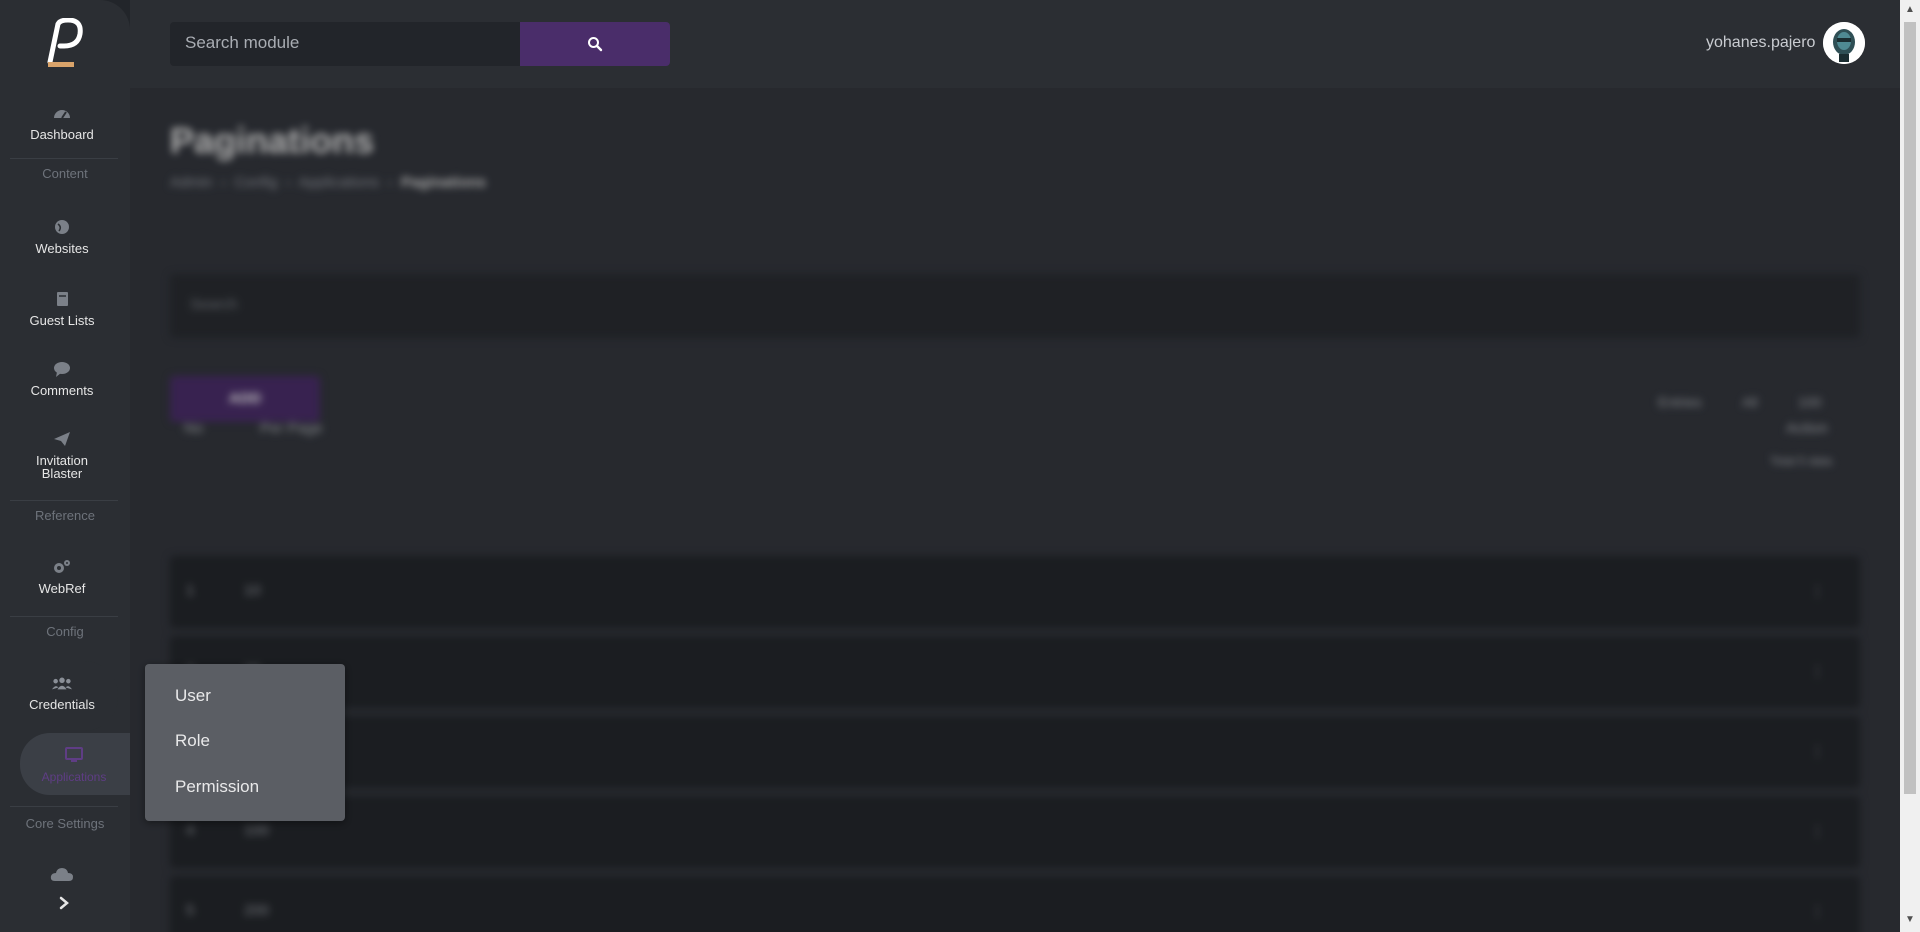 The height and width of the screenshot is (932, 1920). Describe the element at coordinates (62, 588) in the screenshot. I see `sidebar-item-label: WebRef` at that location.